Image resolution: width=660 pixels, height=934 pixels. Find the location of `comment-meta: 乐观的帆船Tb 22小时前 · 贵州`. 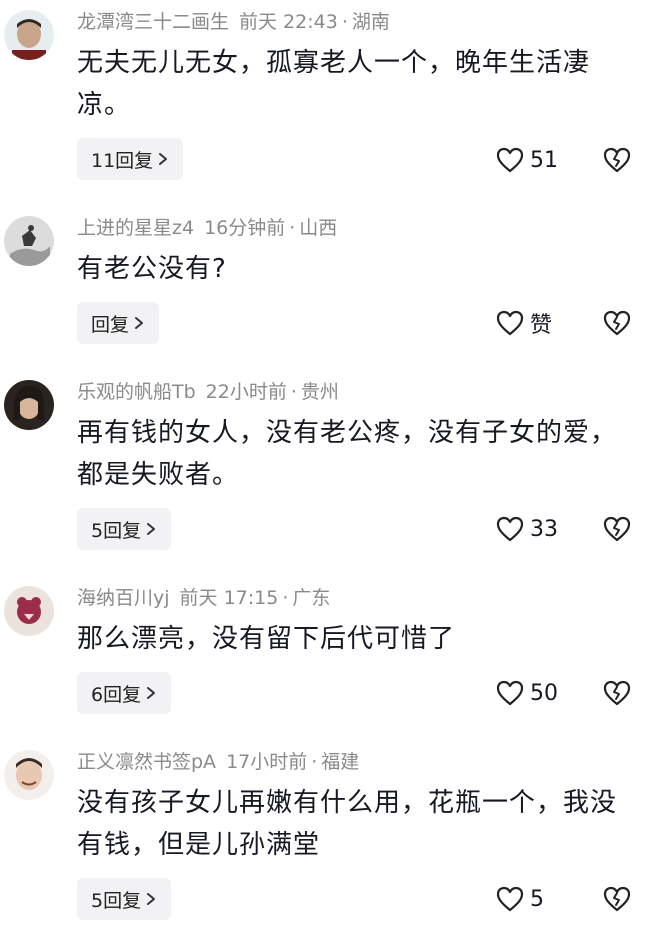

comment-meta: 乐观的帆船Tb 22小时前 · 贵州 is located at coordinates (213, 392).